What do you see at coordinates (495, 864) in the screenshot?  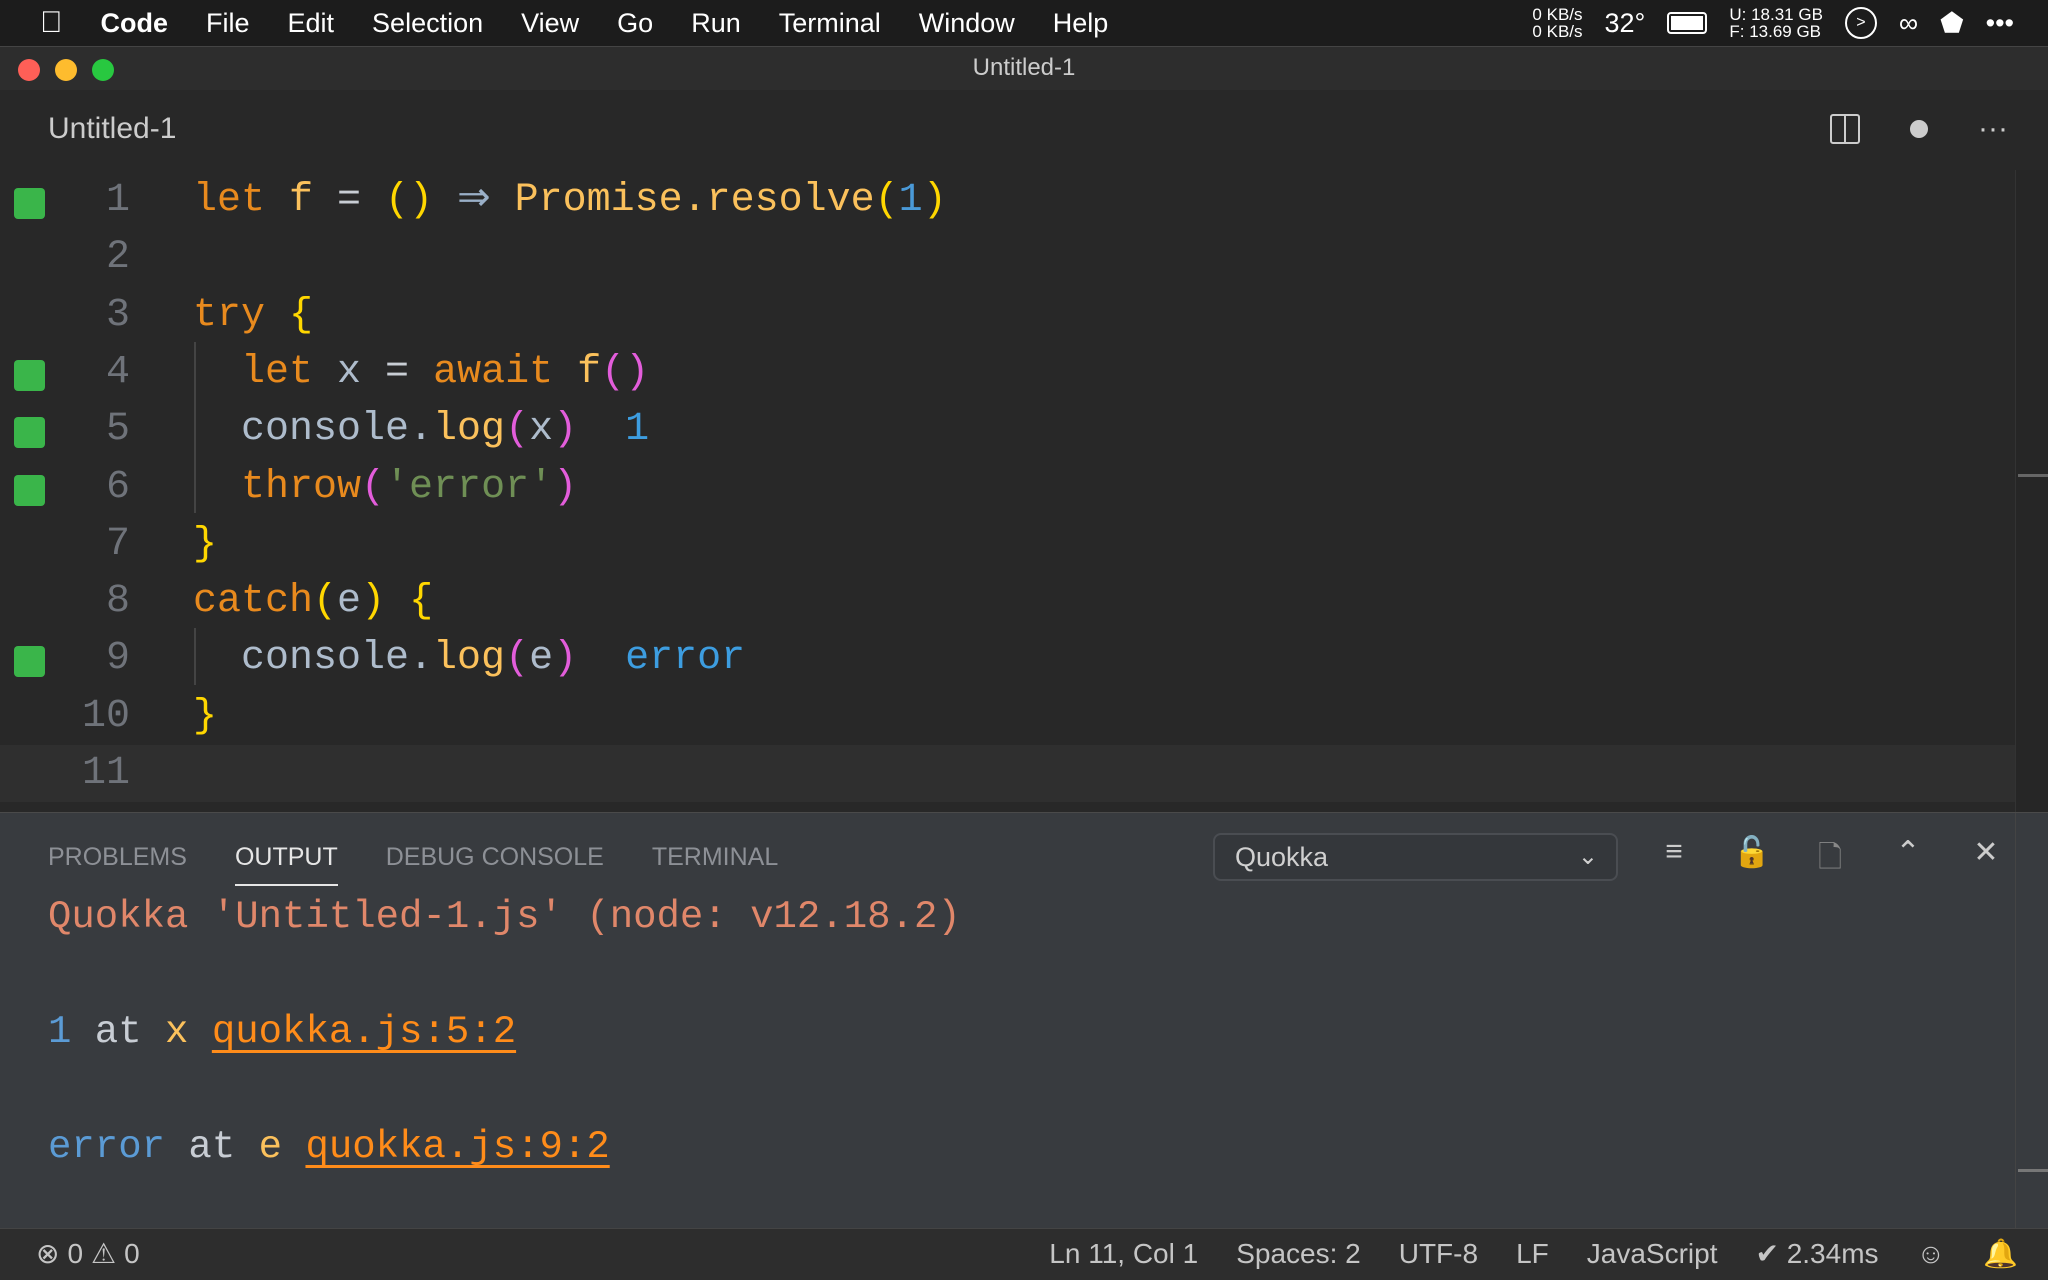 I see `tab-debug-console: DEBUG CONSOLE` at bounding box center [495, 864].